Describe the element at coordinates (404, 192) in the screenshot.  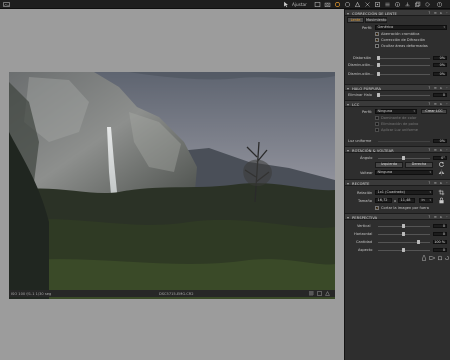
I see `ratio-select: 1x1 (Cuadrado) ▾` at that location.